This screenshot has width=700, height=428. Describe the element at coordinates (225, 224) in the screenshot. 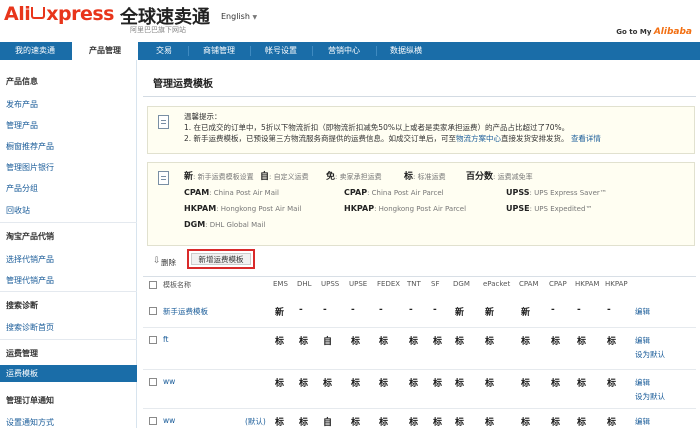

I see `legend-dgm: DGM: DHL Global Mail` at that location.